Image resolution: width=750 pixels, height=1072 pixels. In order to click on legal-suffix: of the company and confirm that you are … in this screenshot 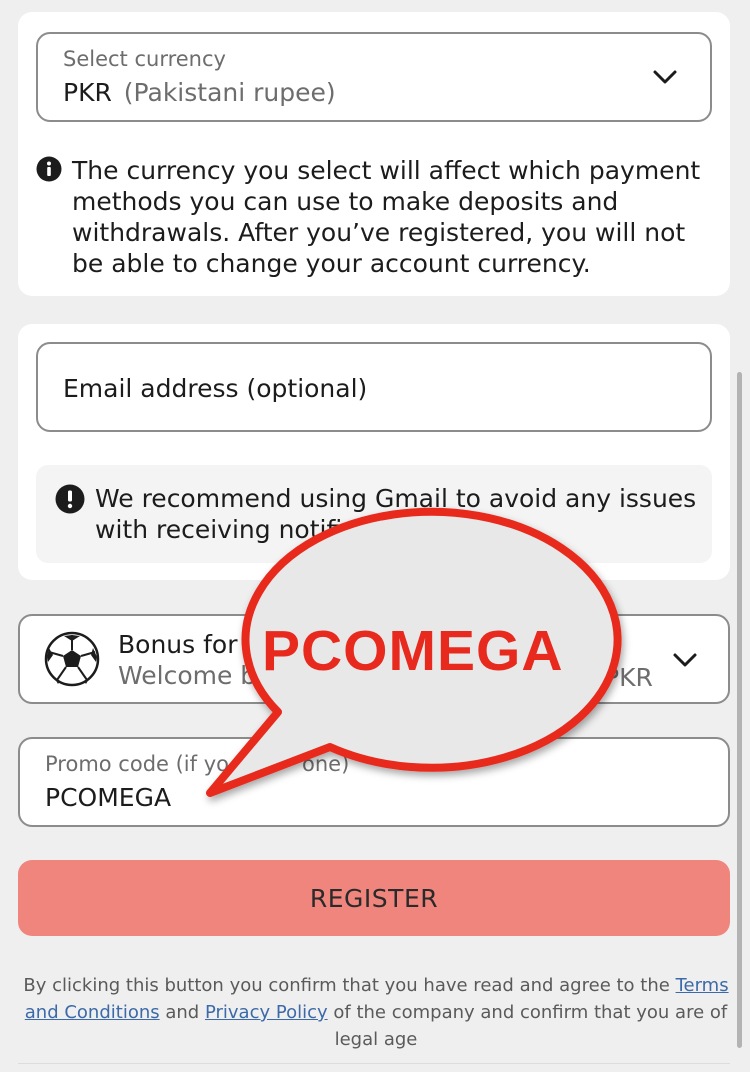, I will do `click(530, 1026)`.